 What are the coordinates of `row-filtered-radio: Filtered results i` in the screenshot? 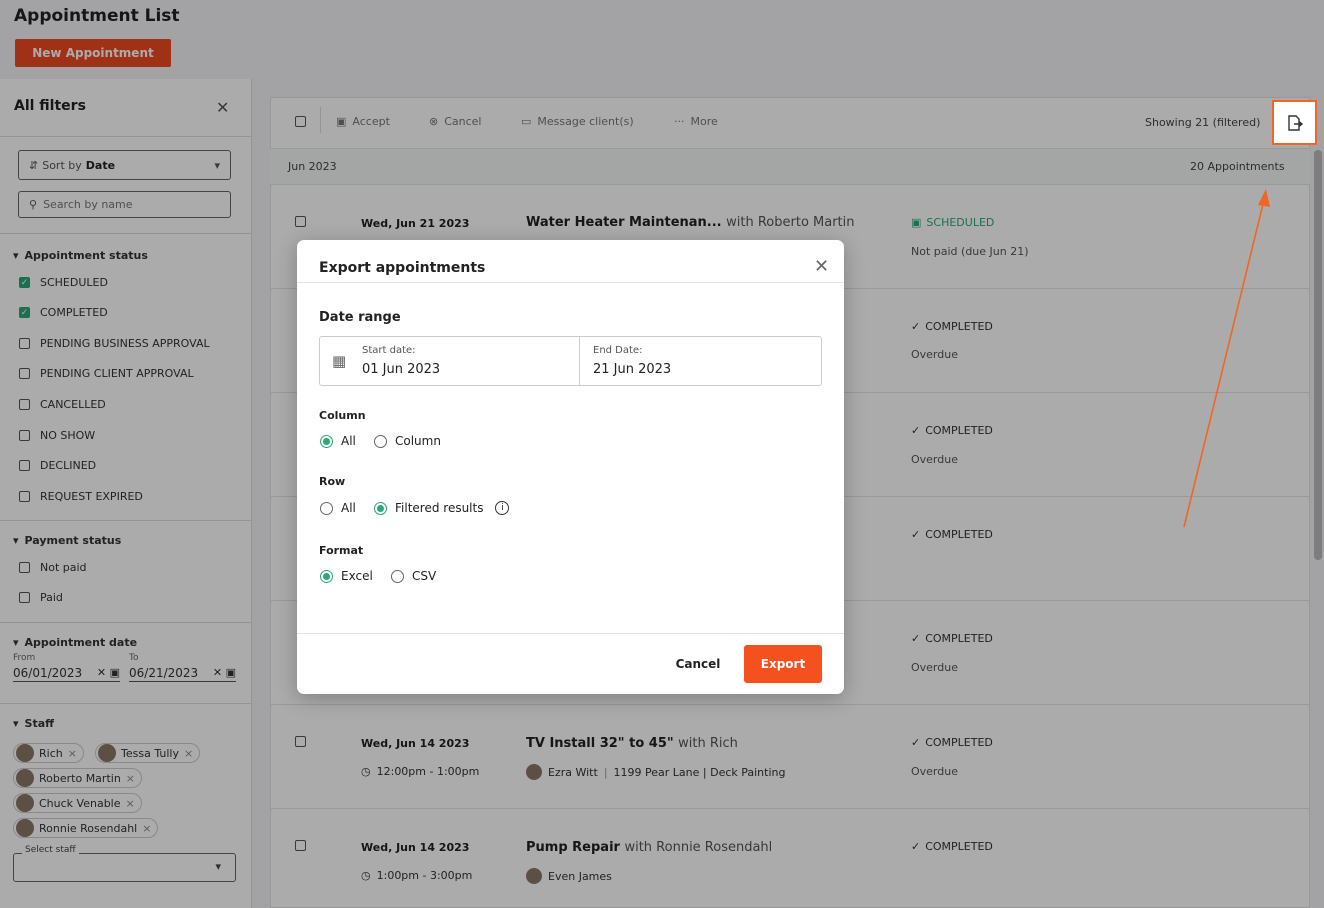 It's located at (442, 508).